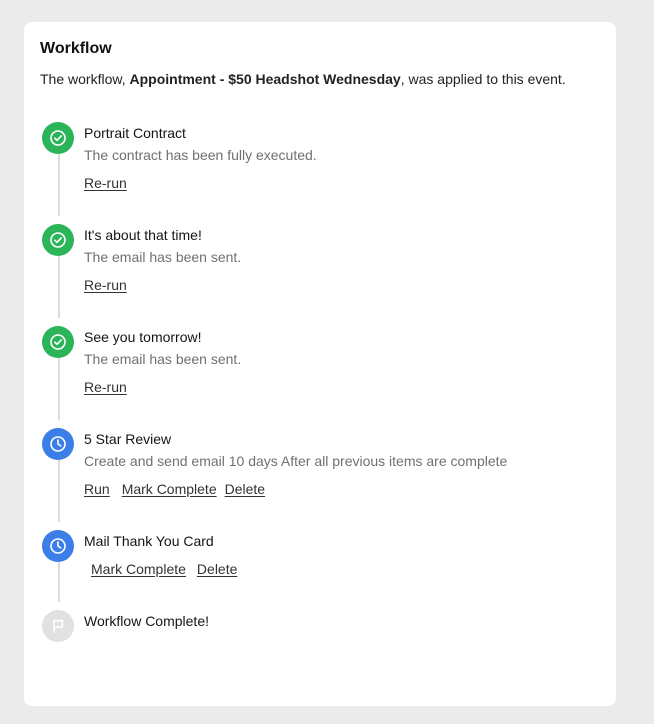  I want to click on step-actions: Mark Complete Delete, so click(168, 569).